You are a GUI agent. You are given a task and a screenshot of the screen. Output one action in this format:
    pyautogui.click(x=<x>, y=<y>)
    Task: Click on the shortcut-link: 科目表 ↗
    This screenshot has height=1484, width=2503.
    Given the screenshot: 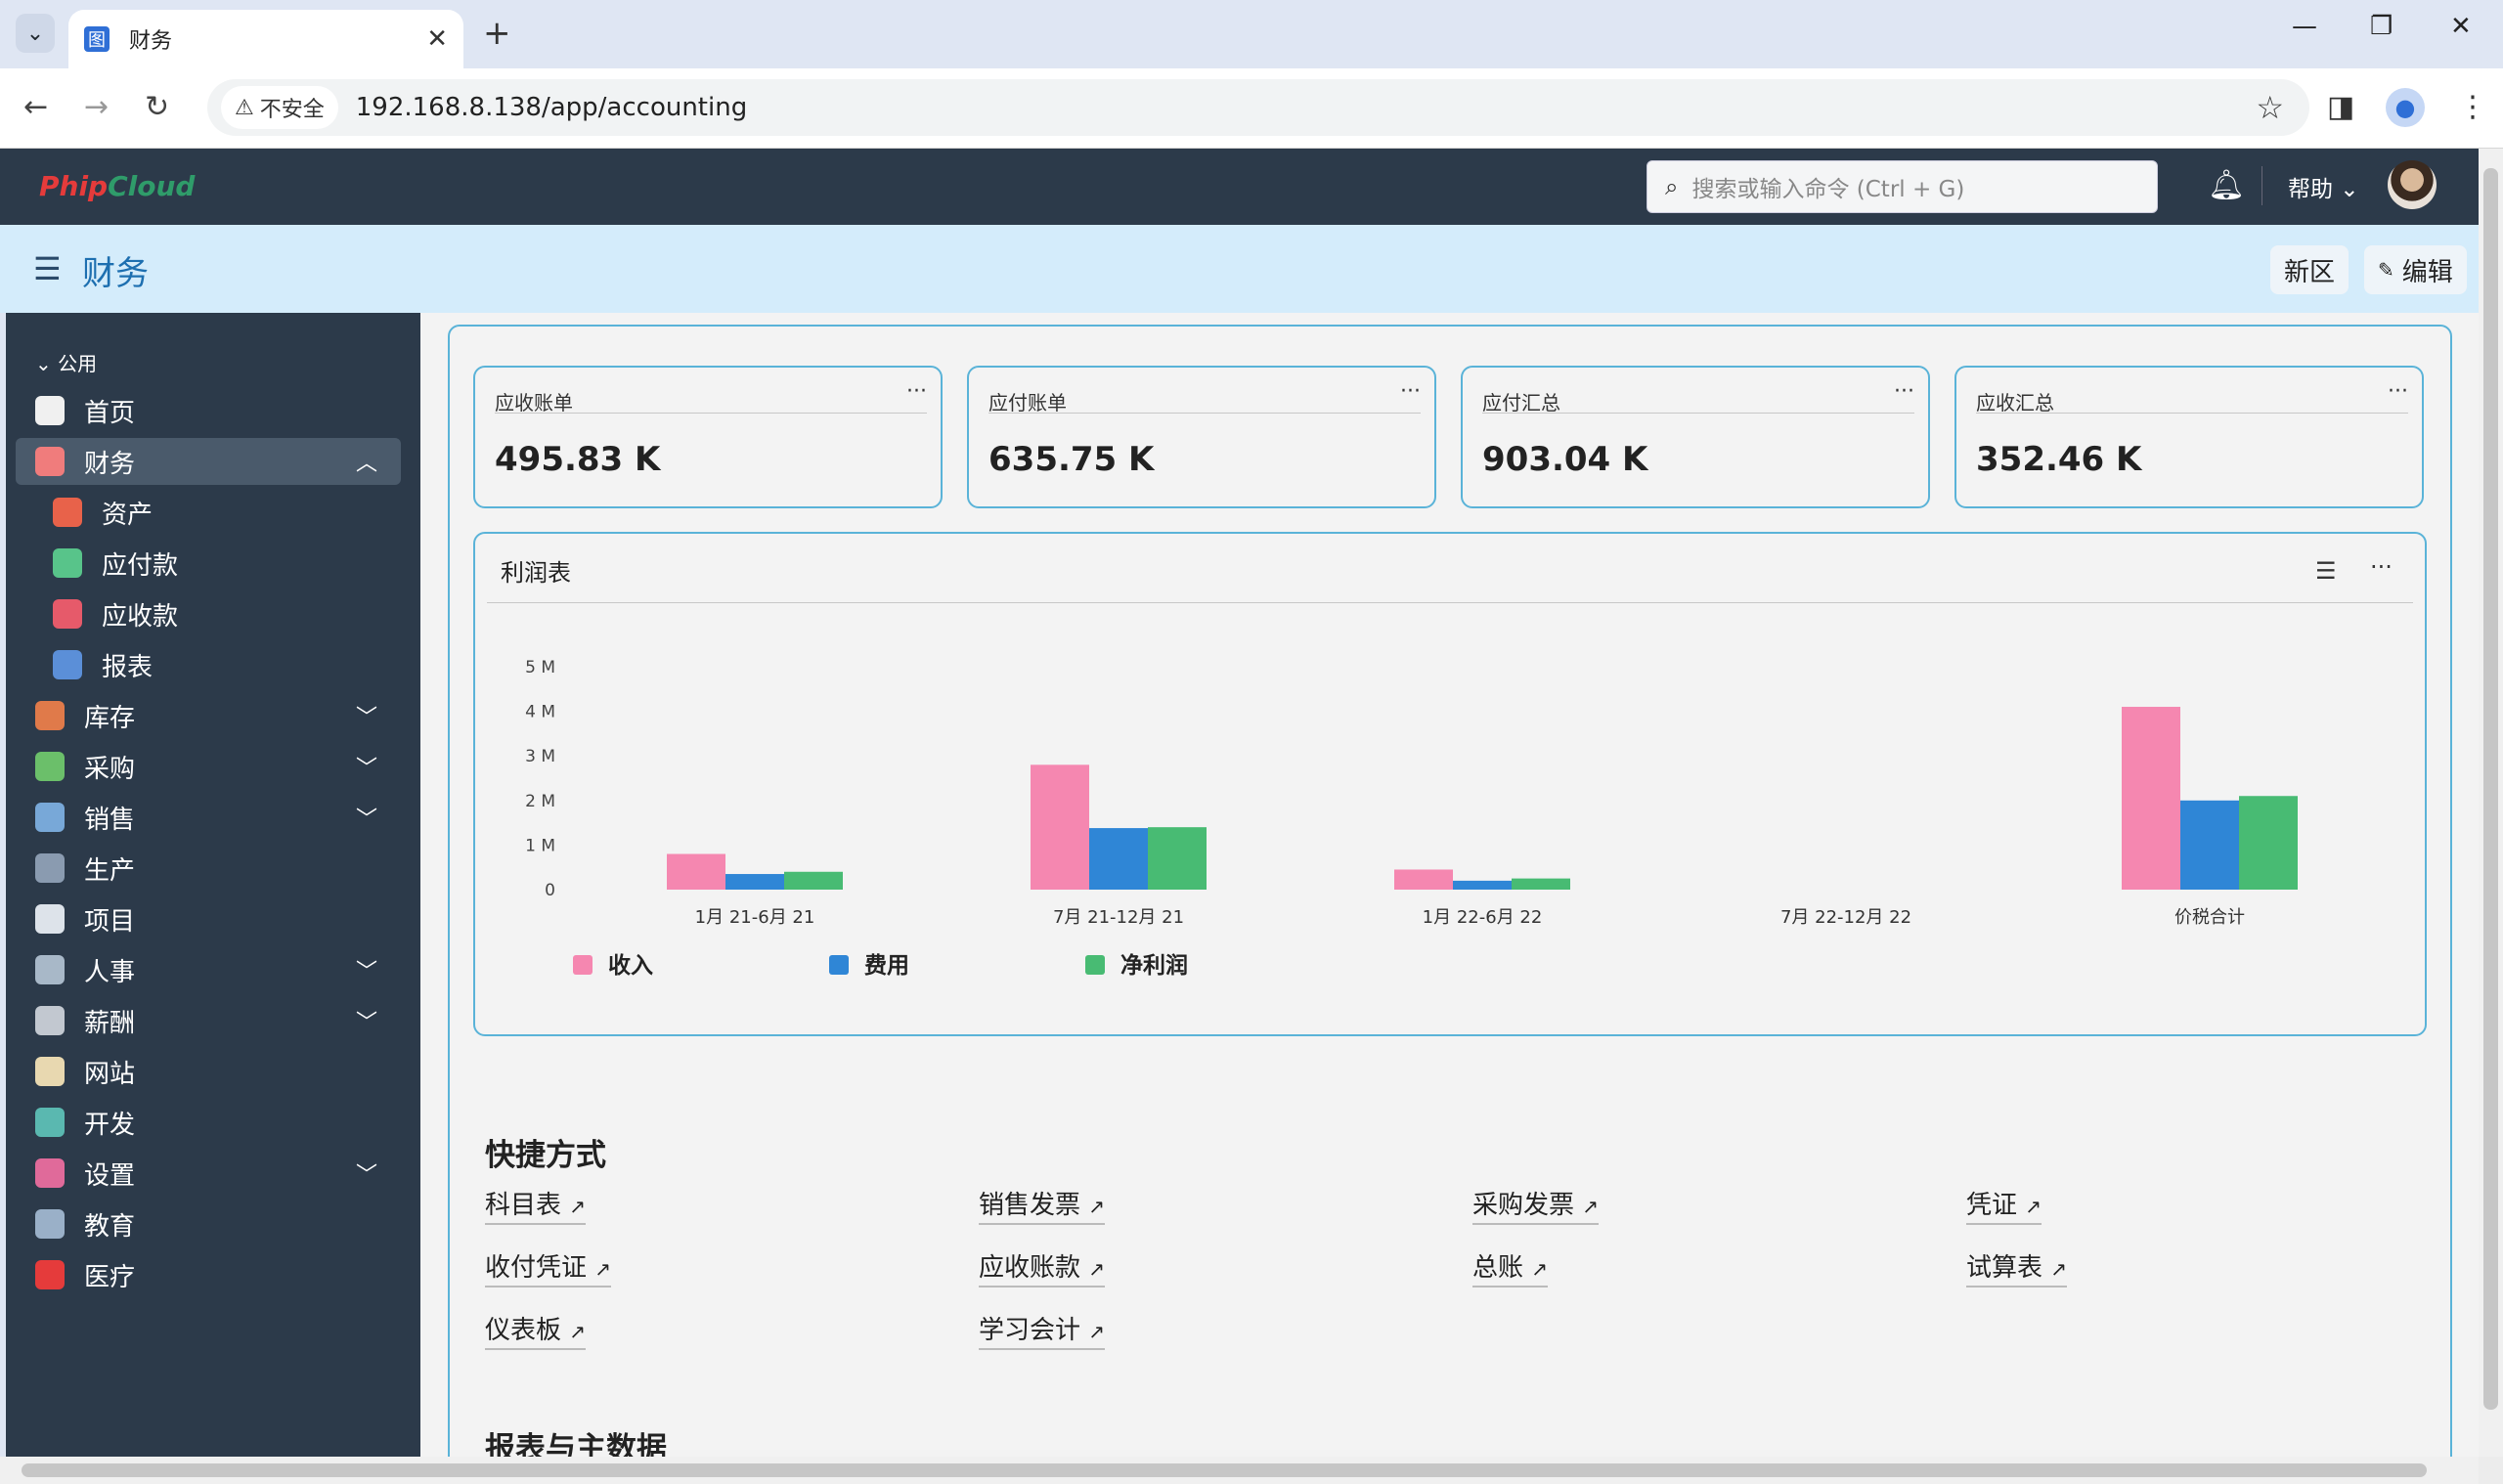 What is the action you would take?
    pyautogui.click(x=536, y=1205)
    